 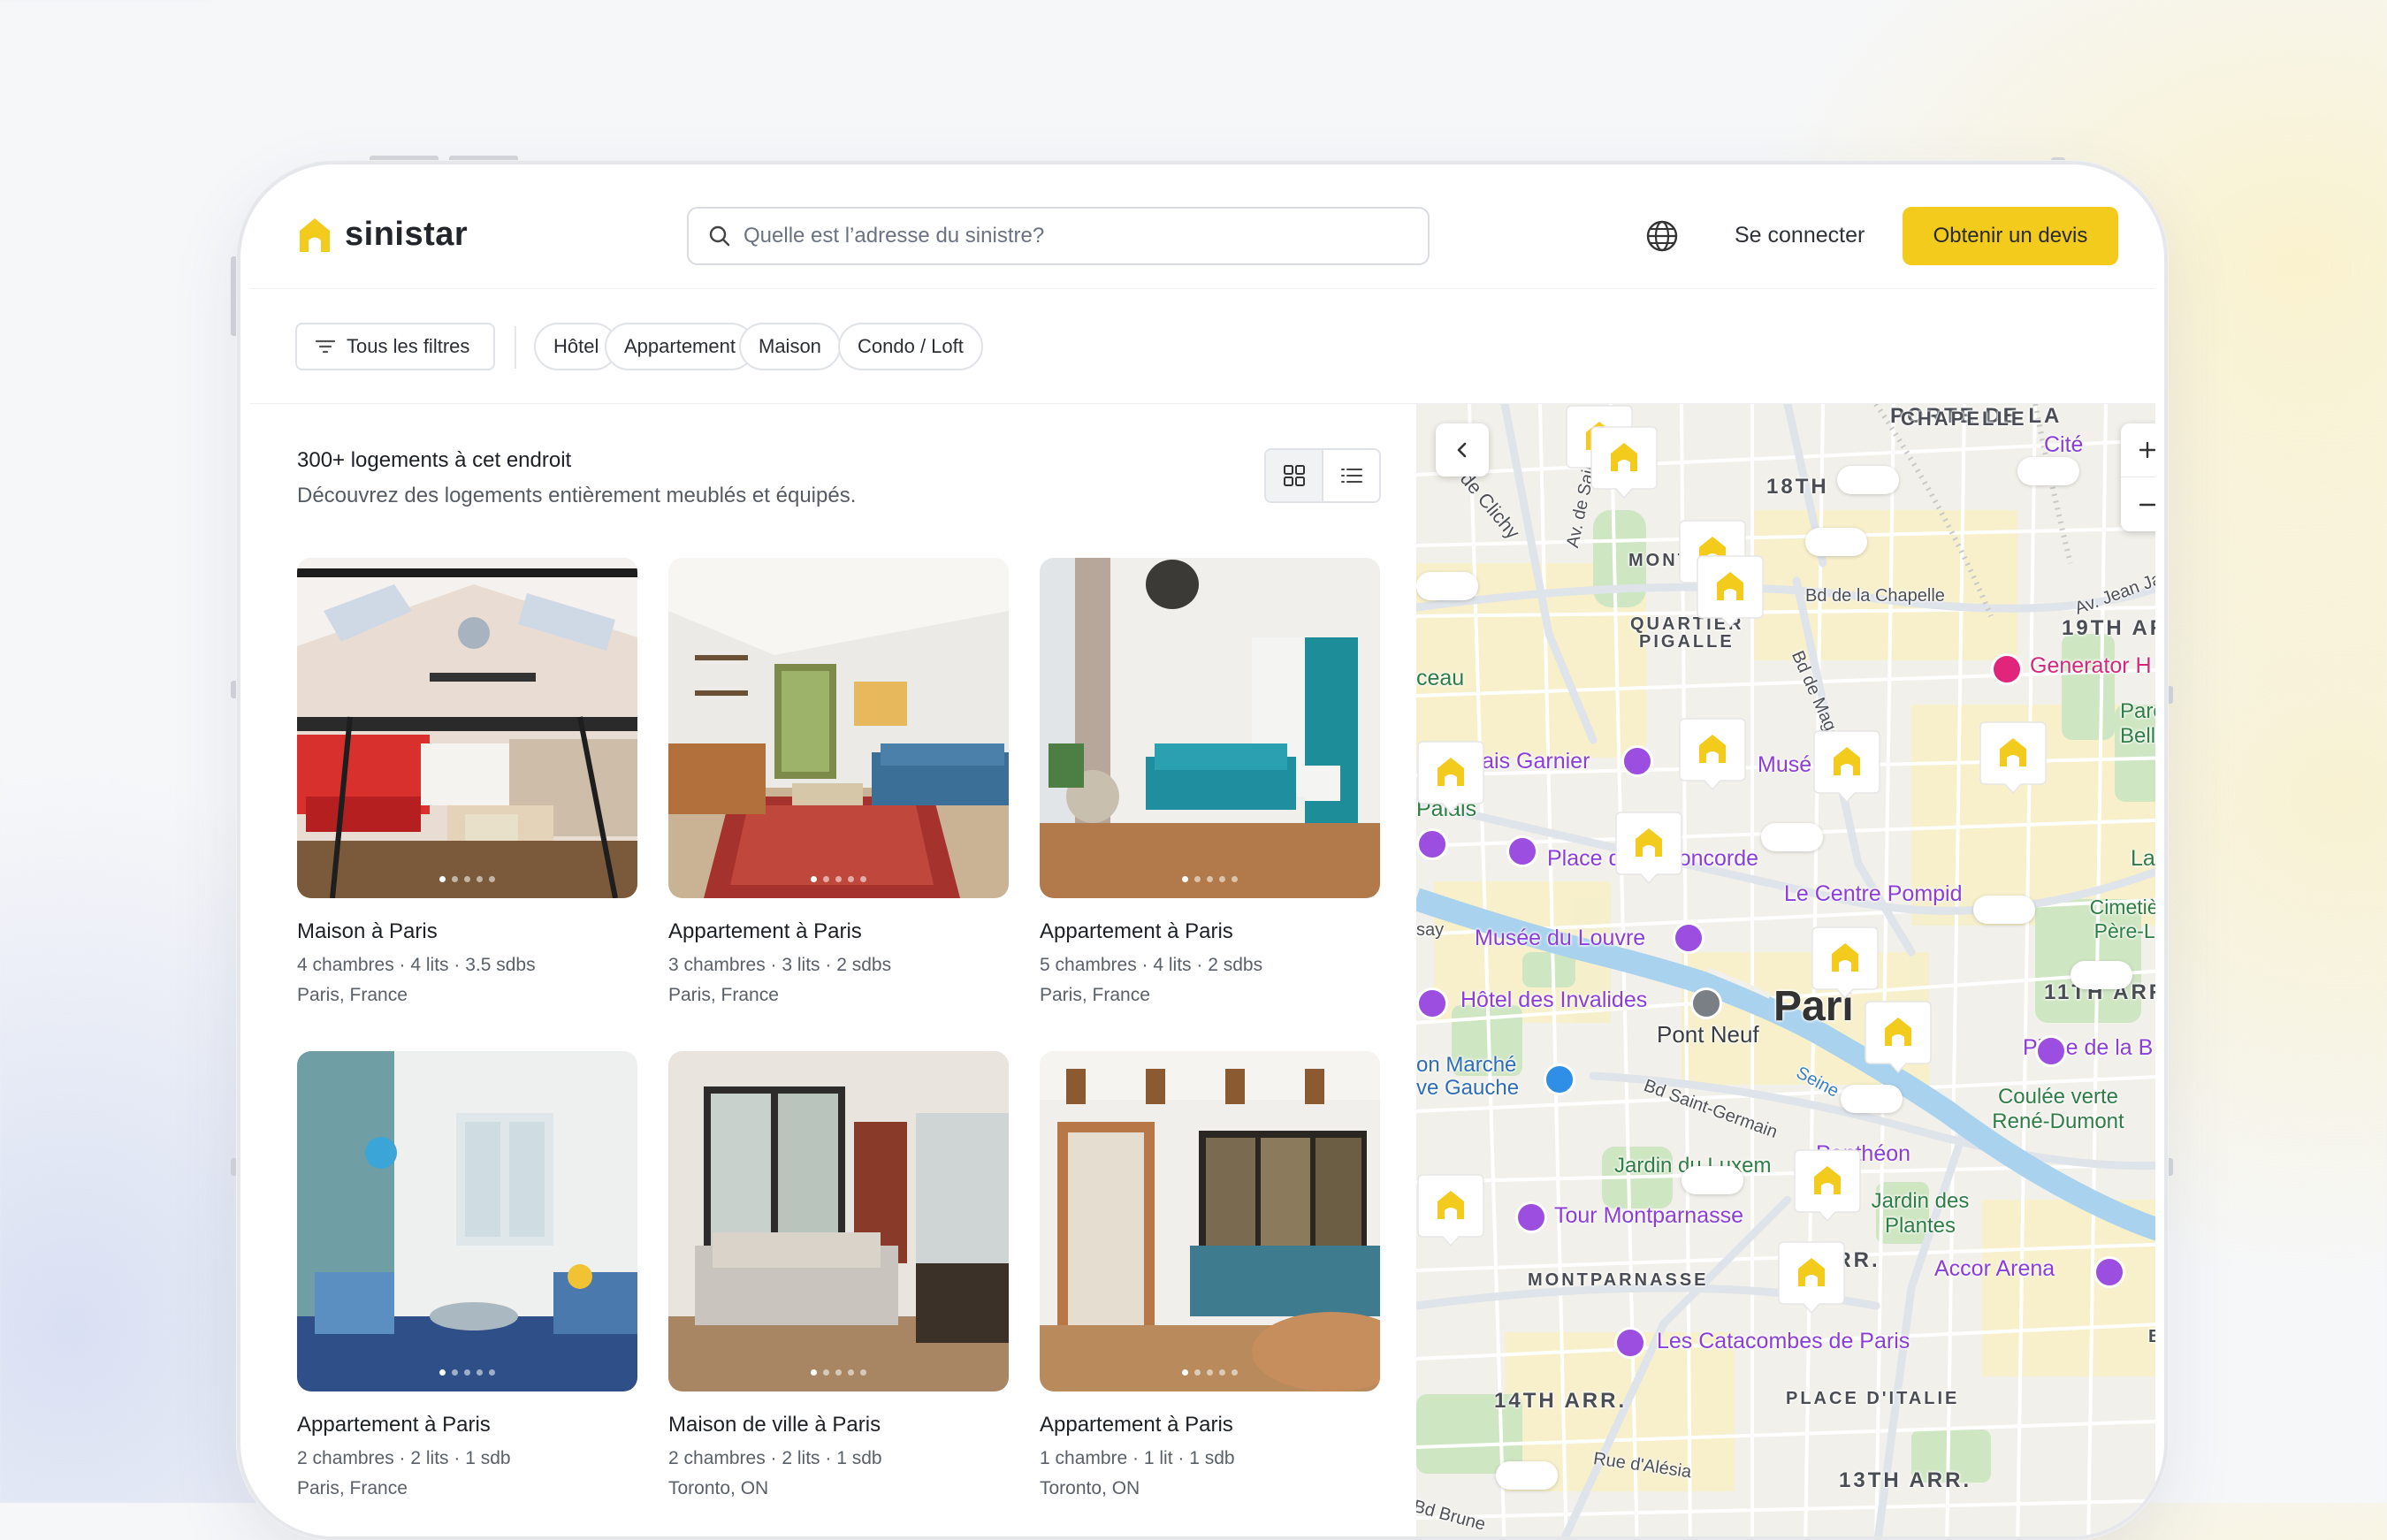 What do you see at coordinates (382, 235) in the screenshot?
I see `logo: sinistar` at bounding box center [382, 235].